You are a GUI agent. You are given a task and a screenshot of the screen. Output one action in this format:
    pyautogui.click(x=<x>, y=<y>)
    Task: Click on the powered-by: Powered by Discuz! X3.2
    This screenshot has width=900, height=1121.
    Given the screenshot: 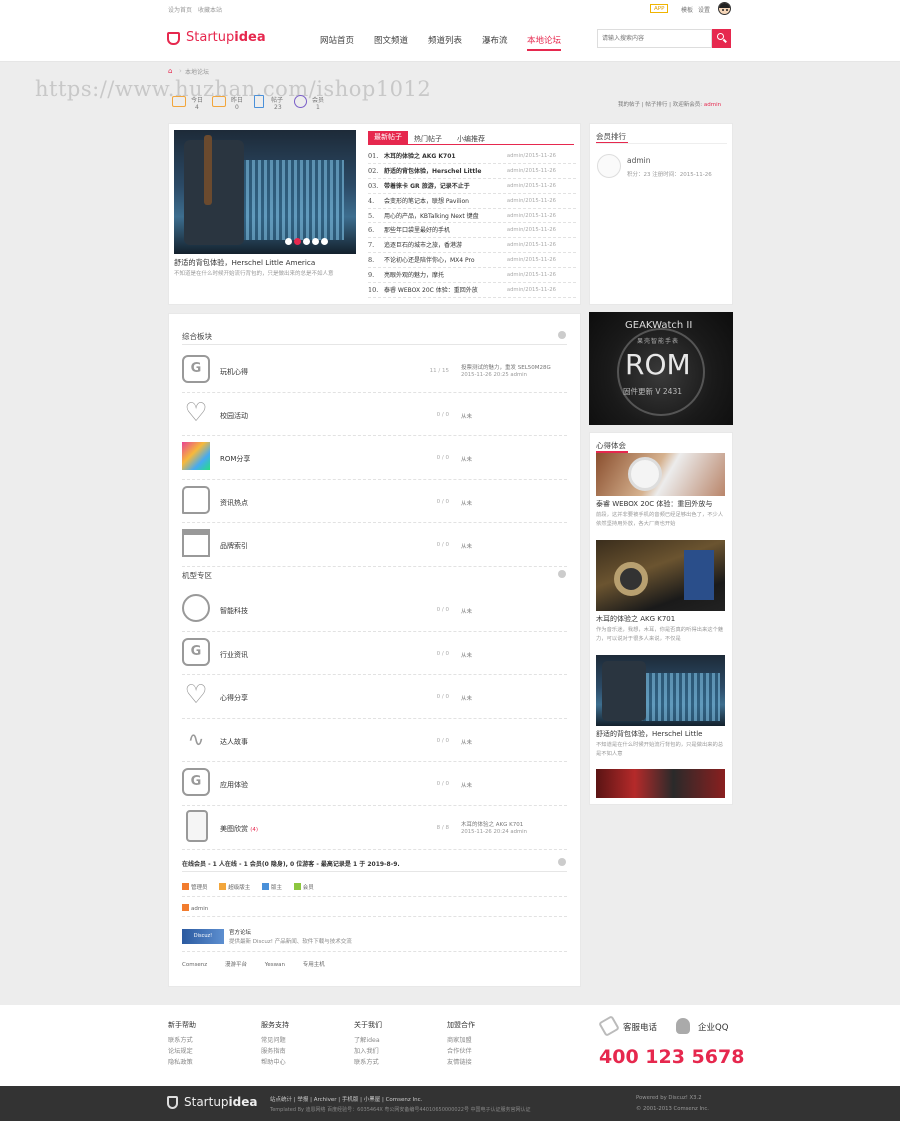 What is the action you would take?
    pyautogui.click(x=669, y=1098)
    